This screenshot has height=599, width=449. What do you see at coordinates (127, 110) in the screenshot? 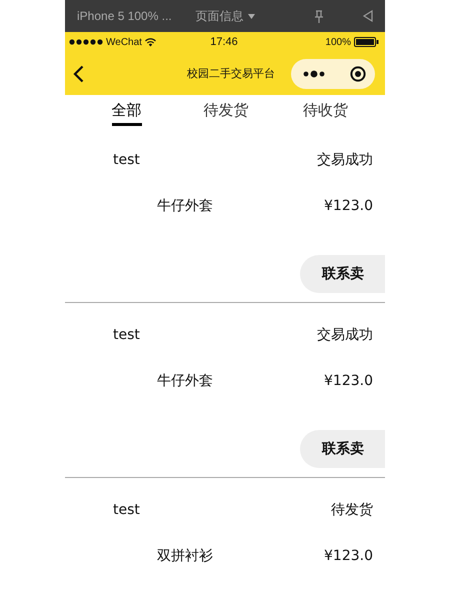
I see `tab: 全部` at bounding box center [127, 110].